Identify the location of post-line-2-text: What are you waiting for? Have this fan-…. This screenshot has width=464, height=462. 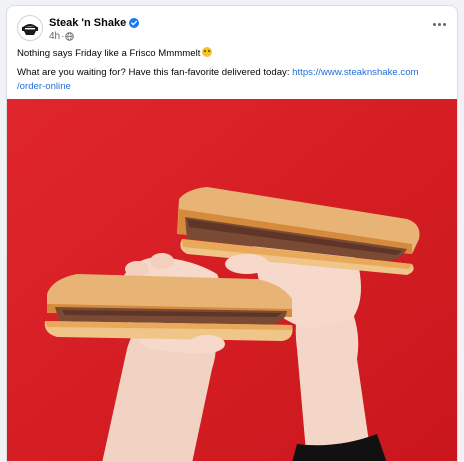
(155, 72).